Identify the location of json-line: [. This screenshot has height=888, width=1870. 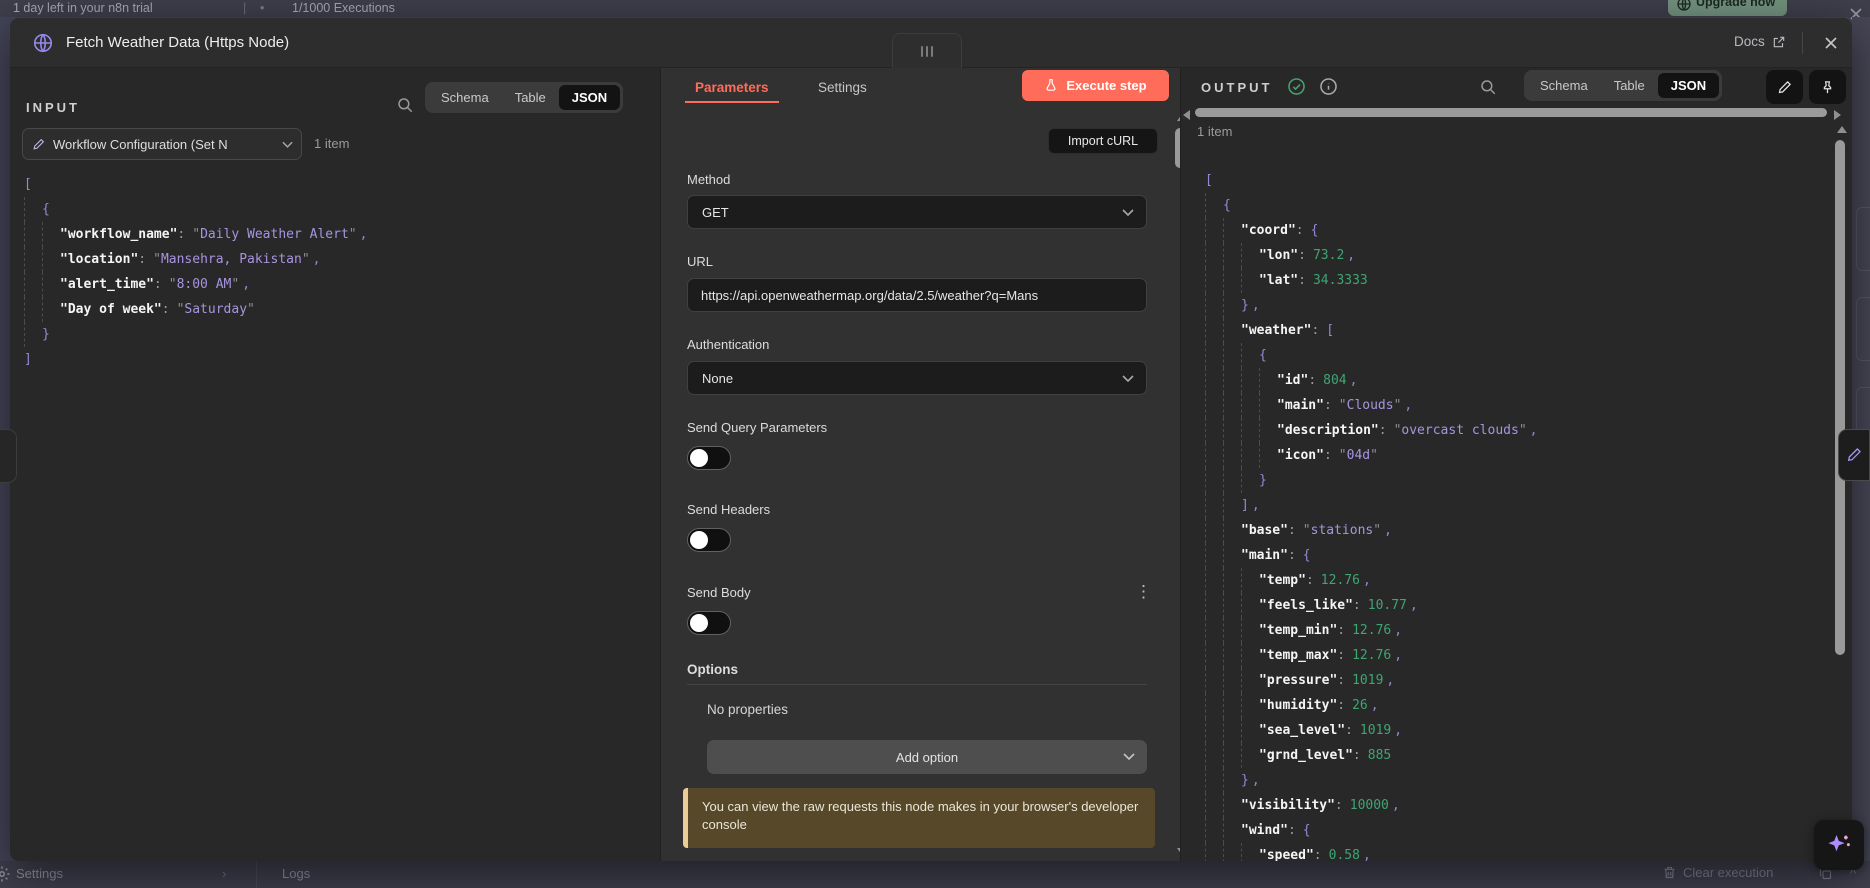
(28, 184).